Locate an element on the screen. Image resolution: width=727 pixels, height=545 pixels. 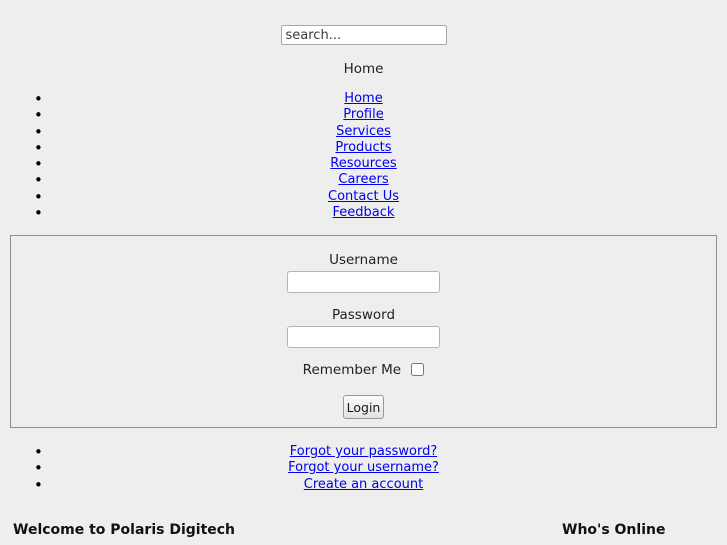
create-account-link: Create an account is located at coordinates (363, 484).